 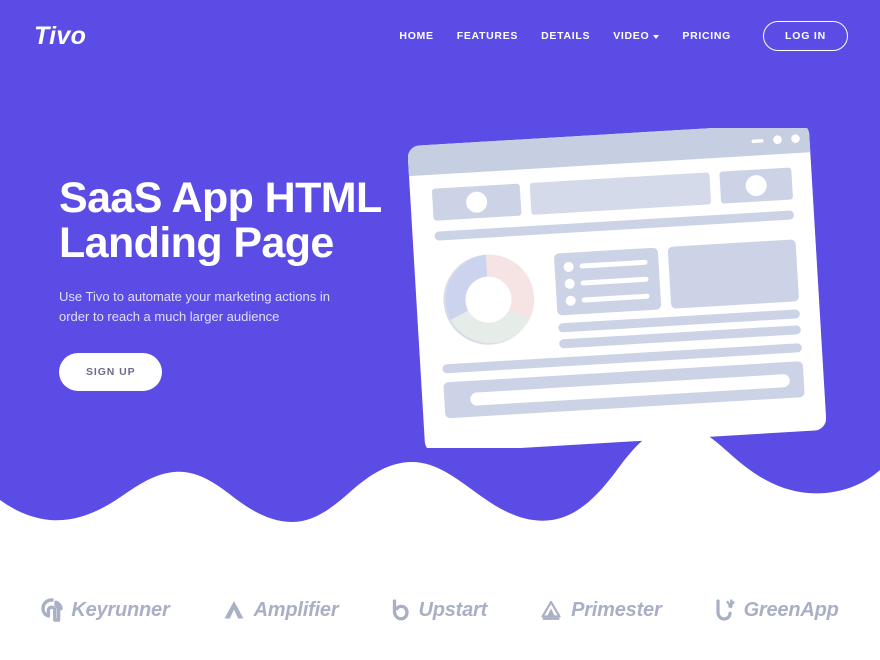 I want to click on upstart-icon, so click(x=401, y=610).